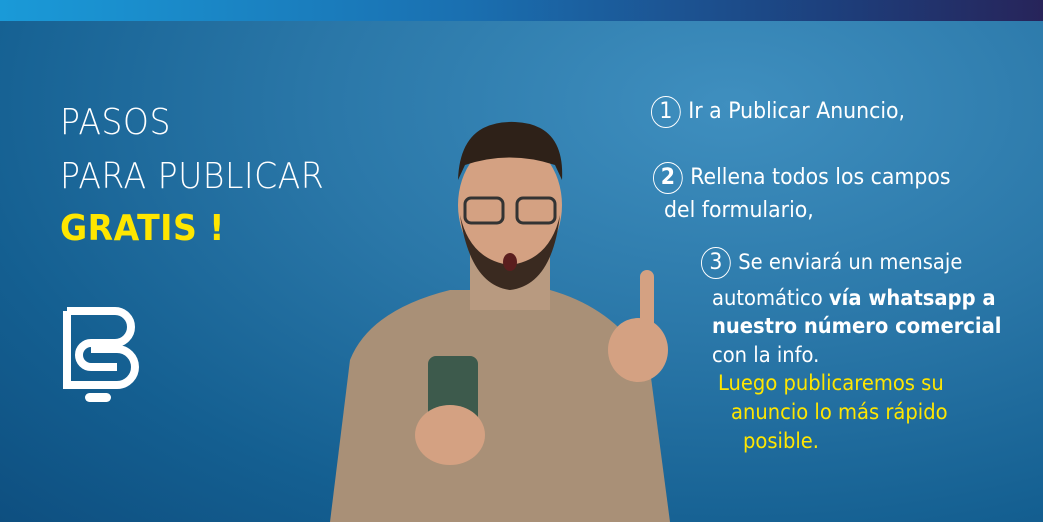 The image size is (1043, 522). Describe the element at coordinates (839, 412) in the screenshot. I see `closing-line-2: anuncio lo más rápido` at that location.